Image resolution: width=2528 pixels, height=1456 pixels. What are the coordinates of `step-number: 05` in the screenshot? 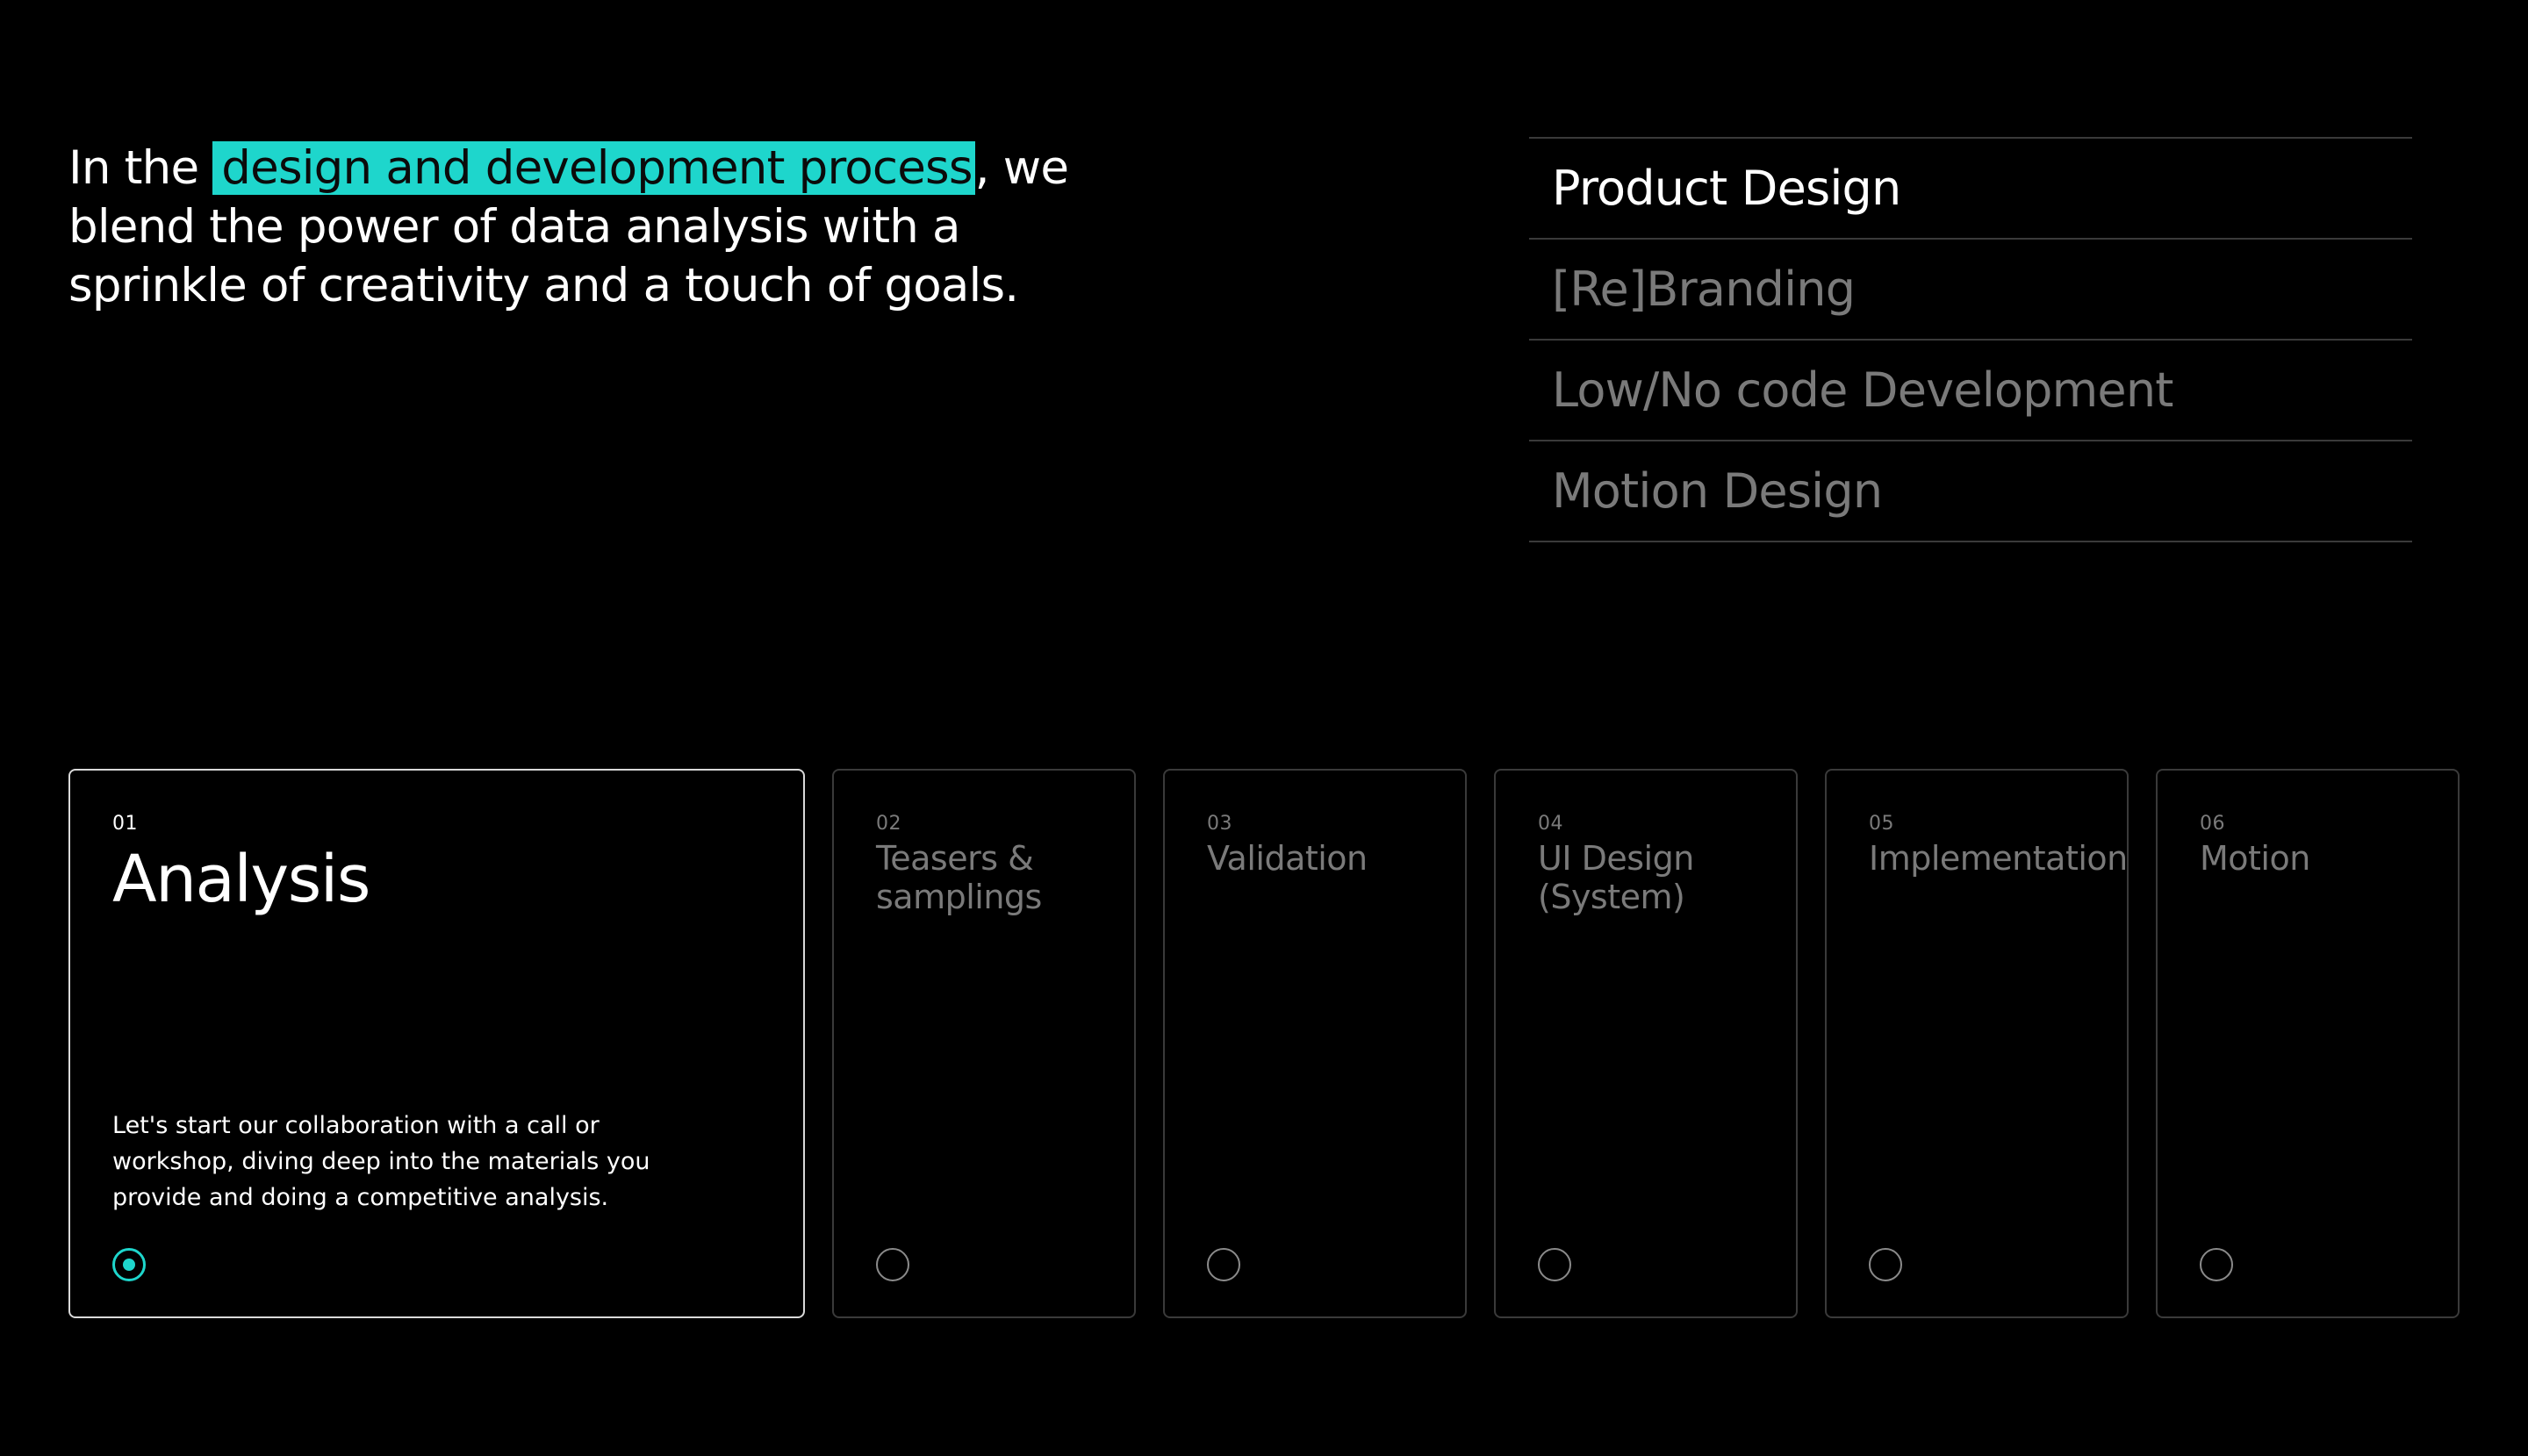 It's located at (1881, 824).